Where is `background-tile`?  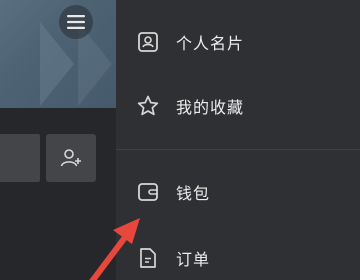
background-tile is located at coordinates (20, 158).